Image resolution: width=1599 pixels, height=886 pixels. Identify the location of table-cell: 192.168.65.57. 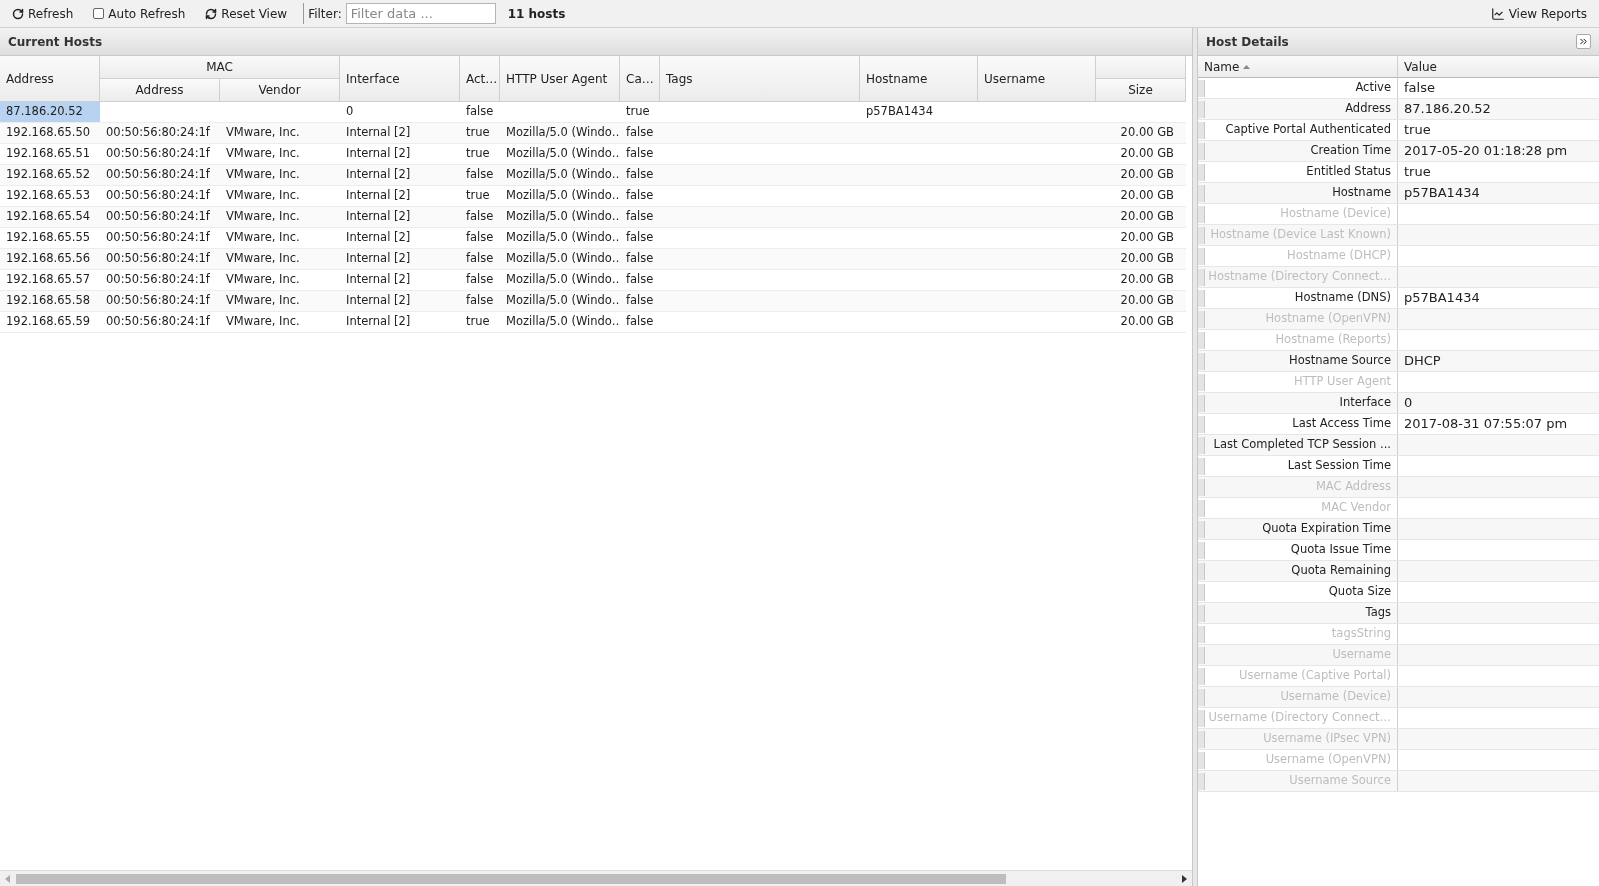
(50, 280).